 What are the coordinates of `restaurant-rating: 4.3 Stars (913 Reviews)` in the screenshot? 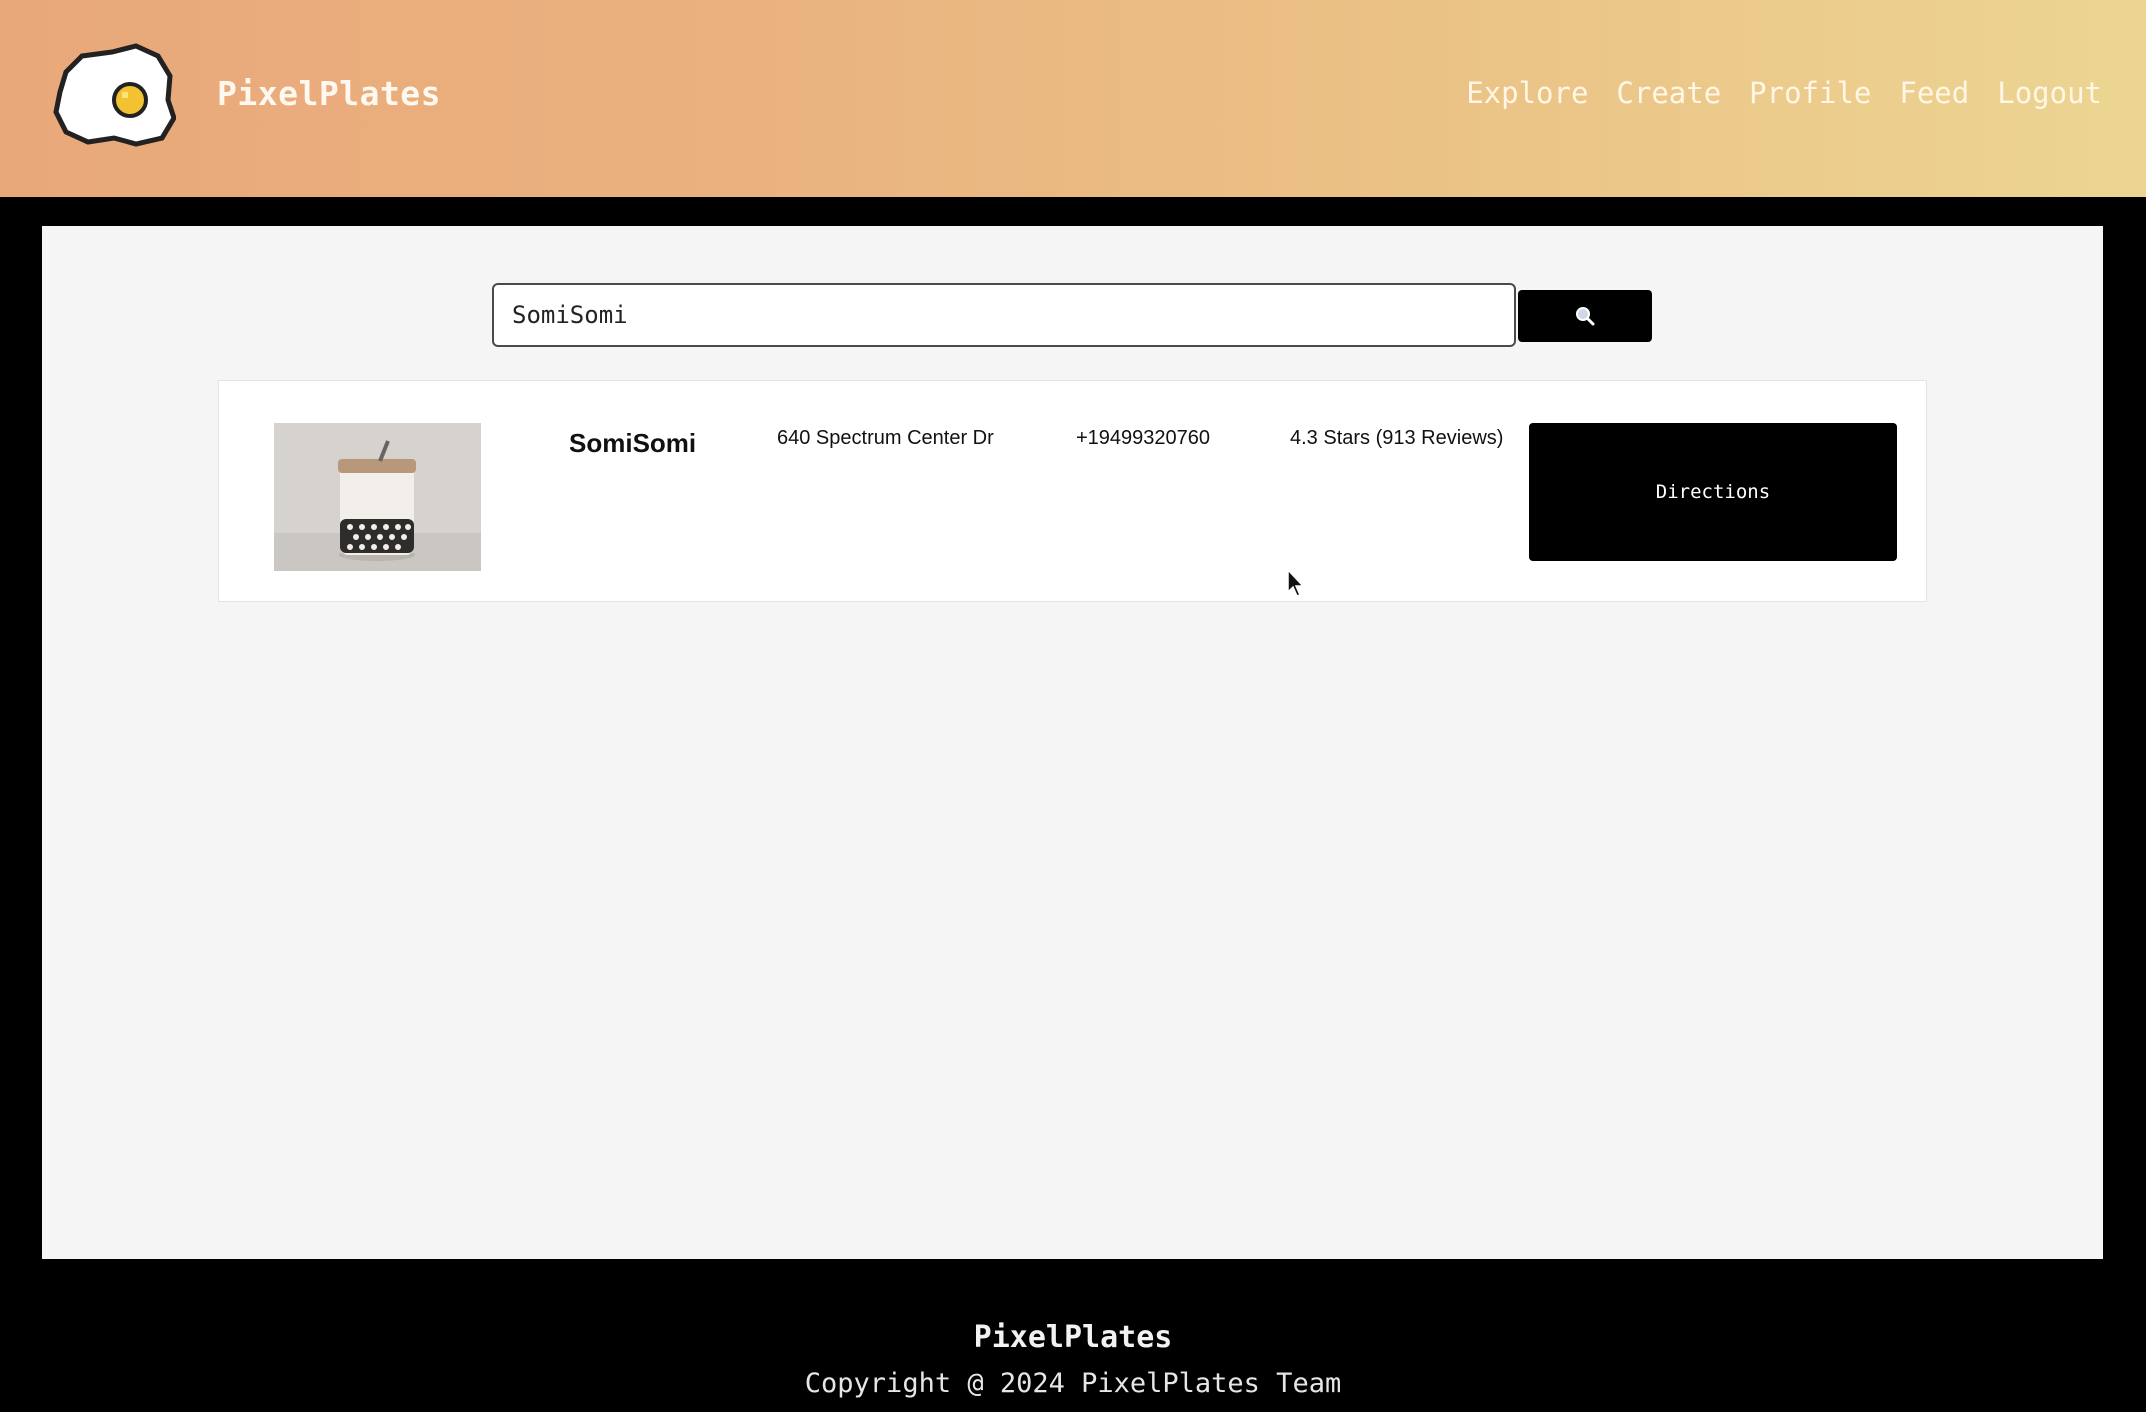 It's located at (1397, 438).